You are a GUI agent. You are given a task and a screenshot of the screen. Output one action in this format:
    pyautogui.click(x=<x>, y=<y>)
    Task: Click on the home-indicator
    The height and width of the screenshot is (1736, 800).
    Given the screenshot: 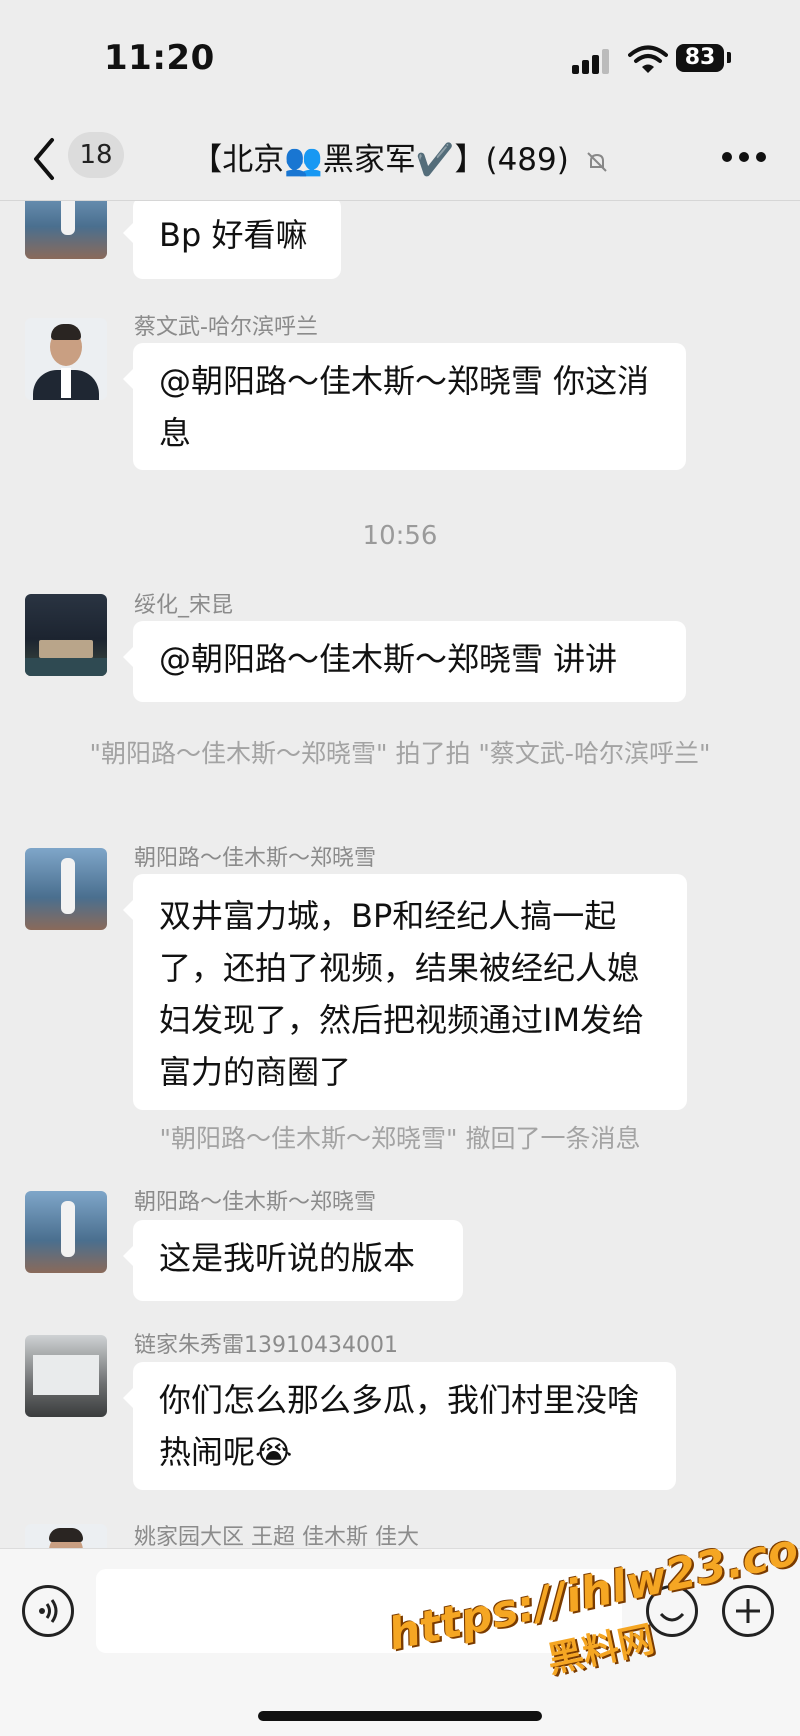 What is the action you would take?
    pyautogui.click(x=400, y=1716)
    